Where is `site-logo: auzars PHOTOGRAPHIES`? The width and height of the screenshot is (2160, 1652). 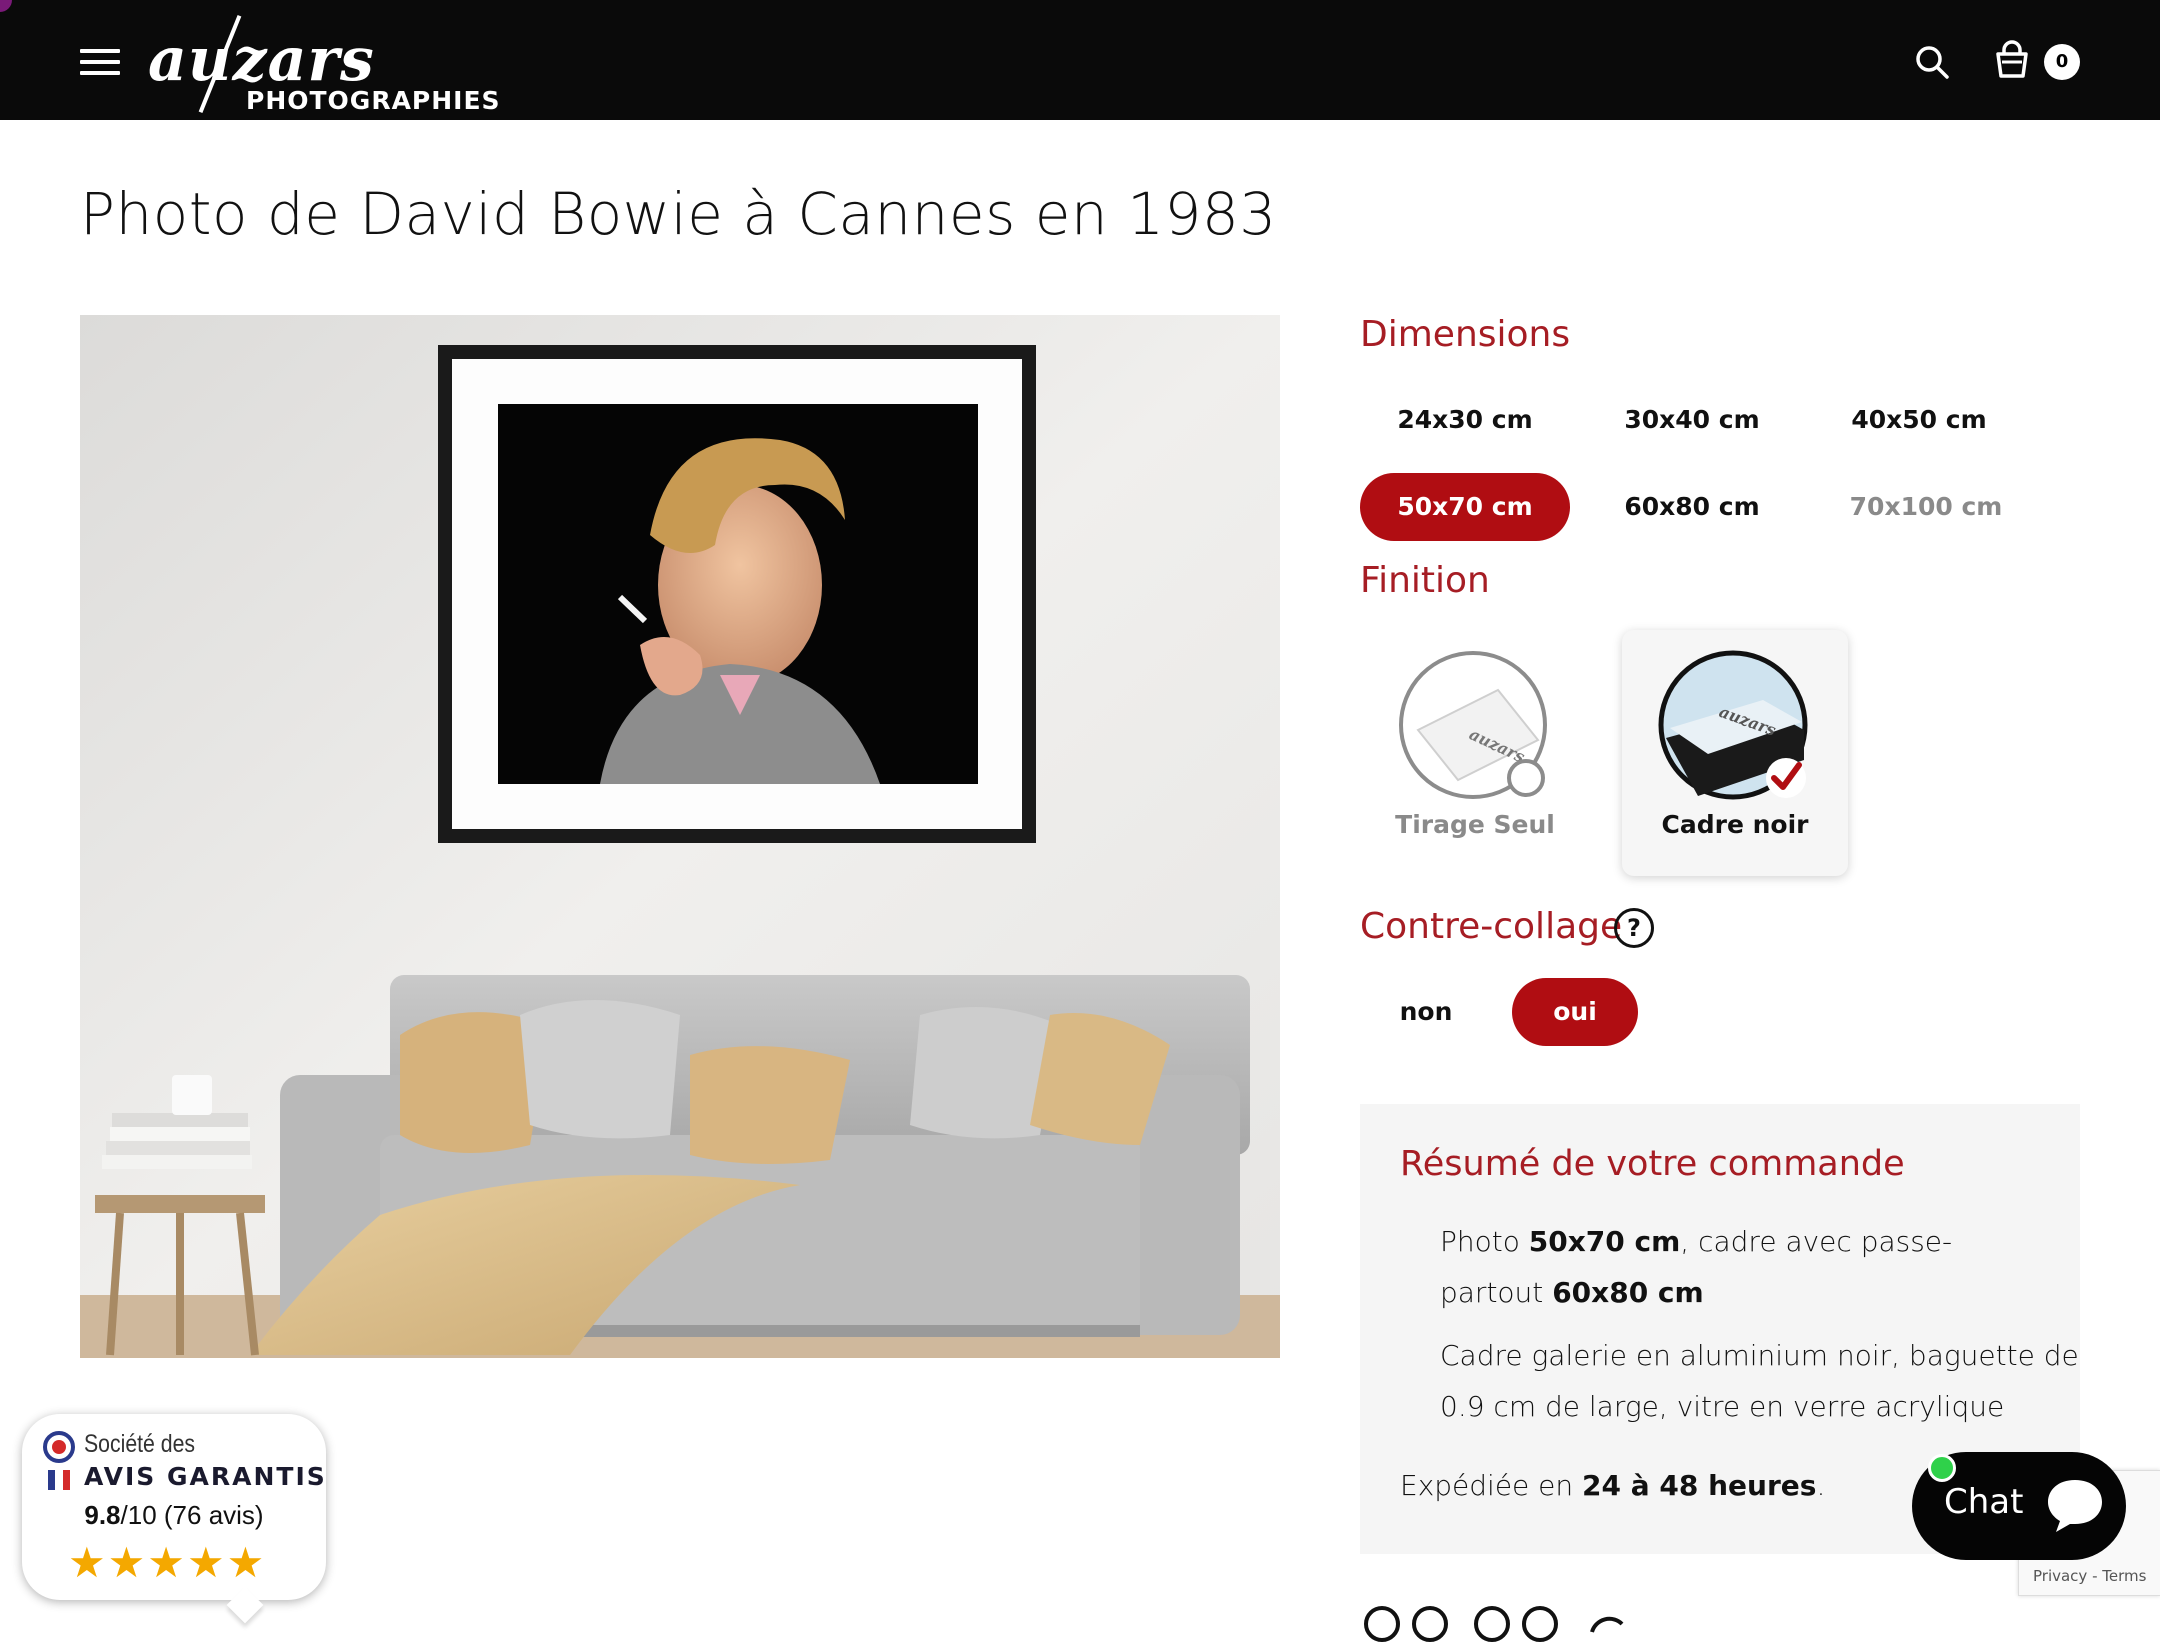
site-logo: auzars PHOTOGRAPHIES is located at coordinates (338, 64).